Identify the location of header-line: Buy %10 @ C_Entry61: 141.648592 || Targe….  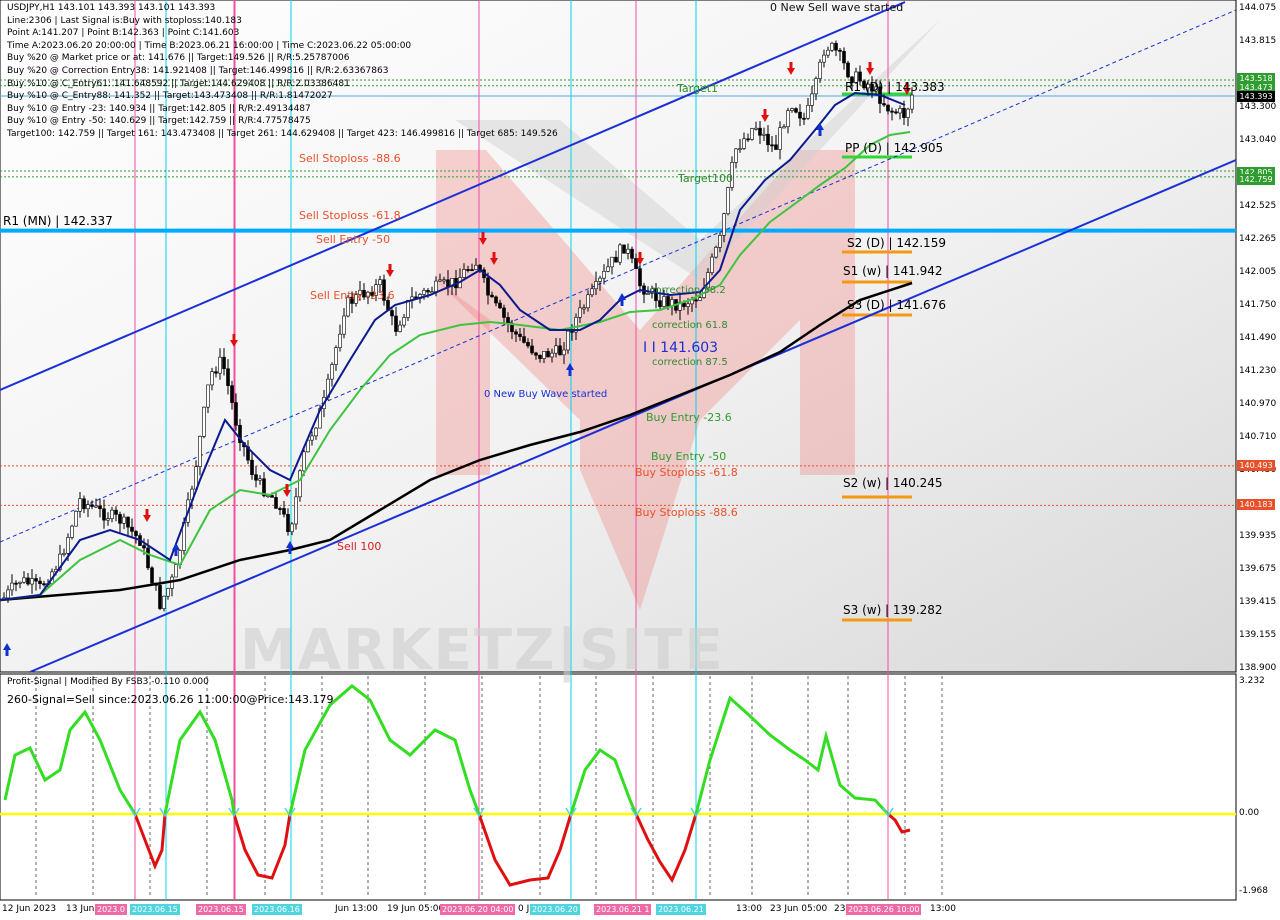
(178, 83).